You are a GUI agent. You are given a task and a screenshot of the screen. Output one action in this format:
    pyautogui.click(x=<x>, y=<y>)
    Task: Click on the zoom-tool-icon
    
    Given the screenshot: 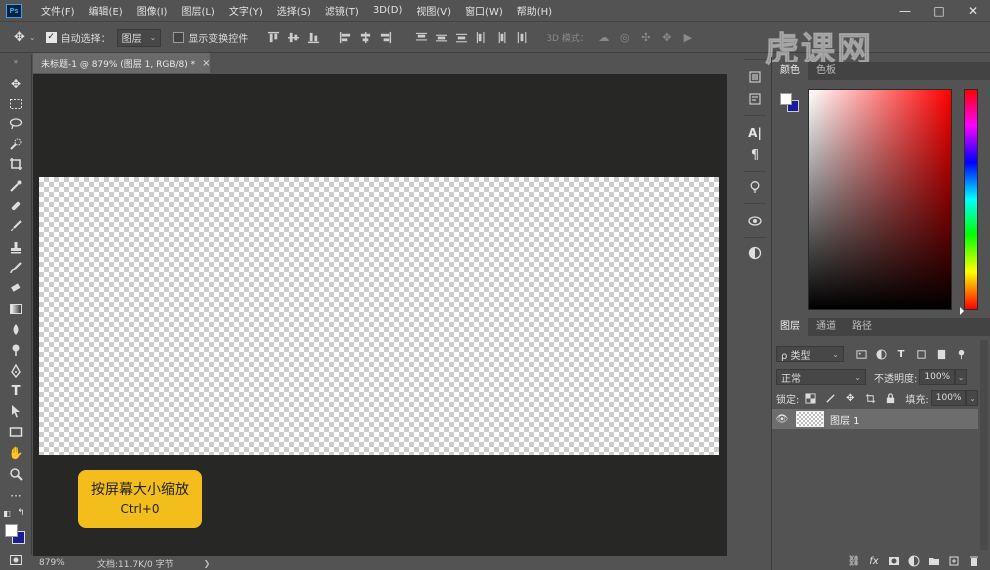 What is the action you would take?
    pyautogui.click(x=16, y=474)
    